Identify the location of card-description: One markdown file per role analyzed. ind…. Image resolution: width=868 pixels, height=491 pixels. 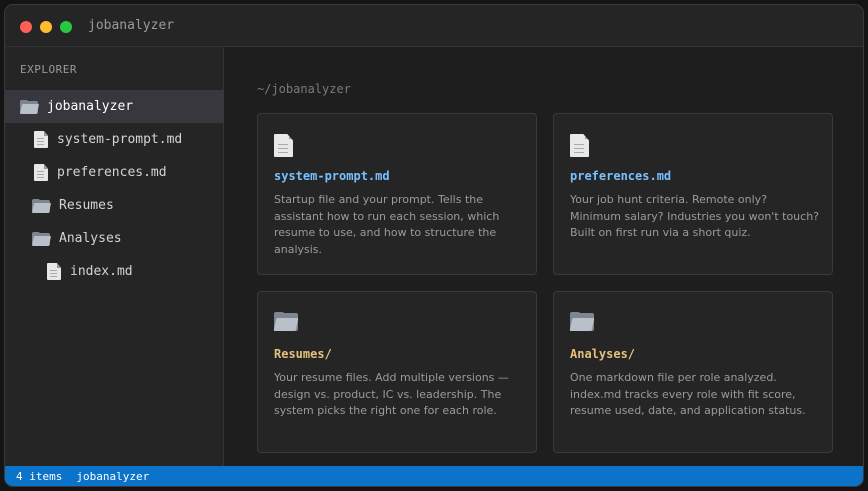
(688, 394).